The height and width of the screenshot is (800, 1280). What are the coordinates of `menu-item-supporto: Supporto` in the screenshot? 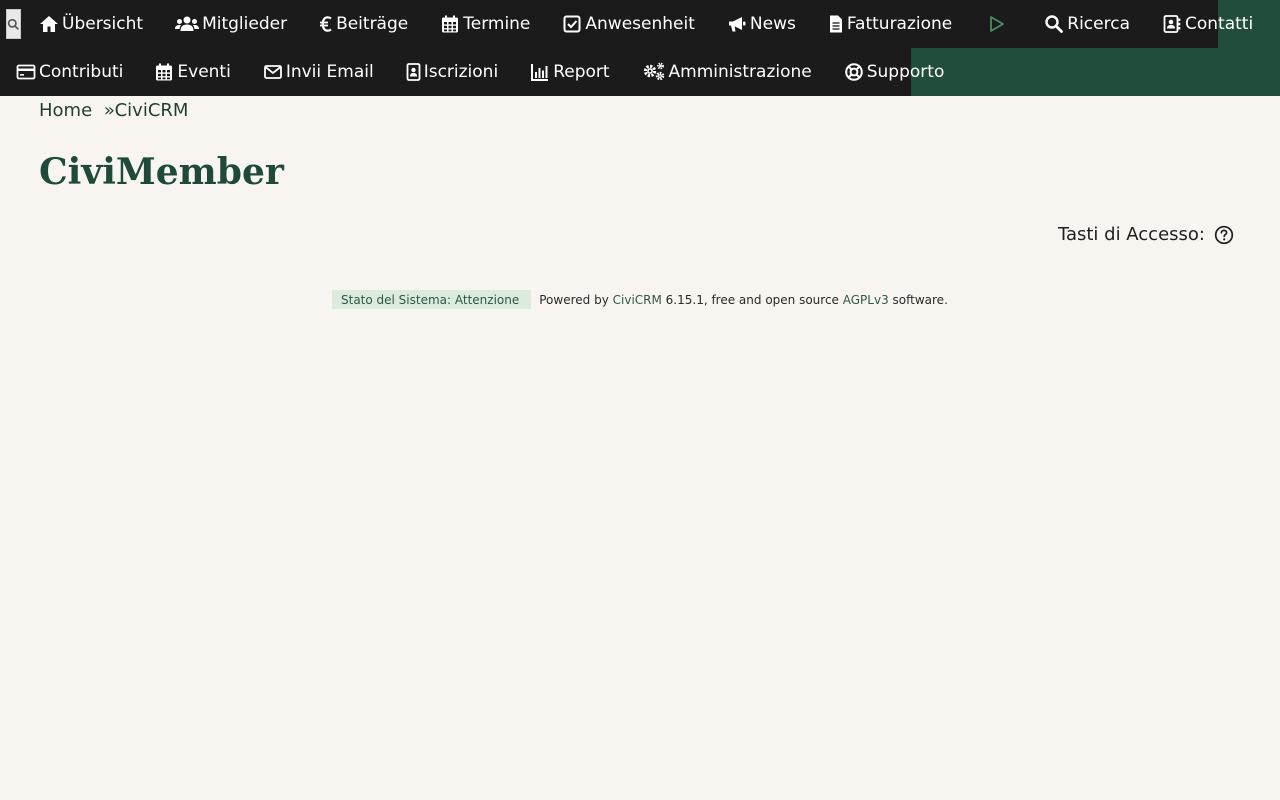 It's located at (894, 72).